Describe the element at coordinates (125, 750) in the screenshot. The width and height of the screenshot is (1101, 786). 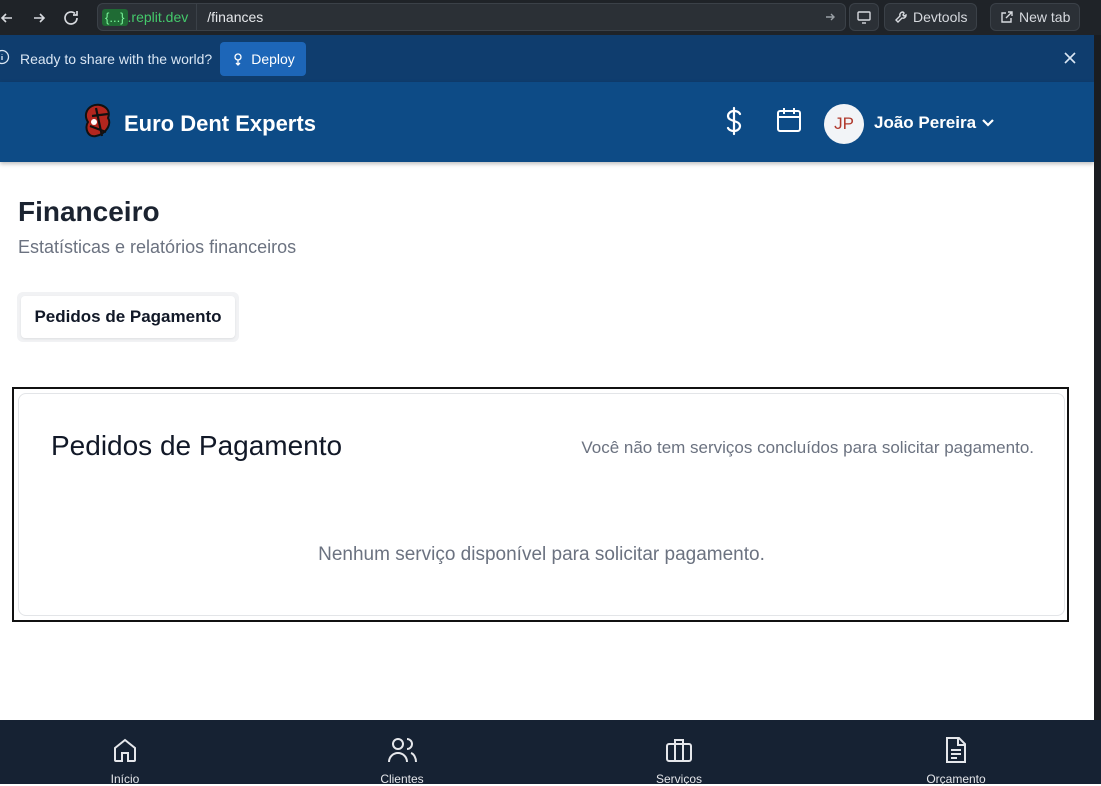
I see `home-icon` at that location.